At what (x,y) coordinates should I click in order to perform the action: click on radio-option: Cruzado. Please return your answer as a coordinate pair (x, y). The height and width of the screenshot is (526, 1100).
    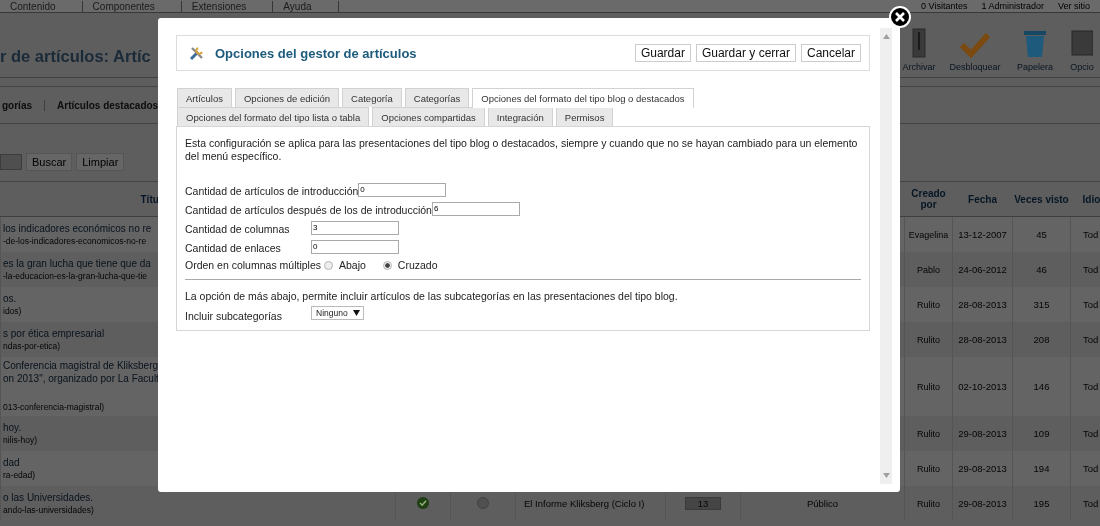
    Looking at the image, I should click on (410, 265).